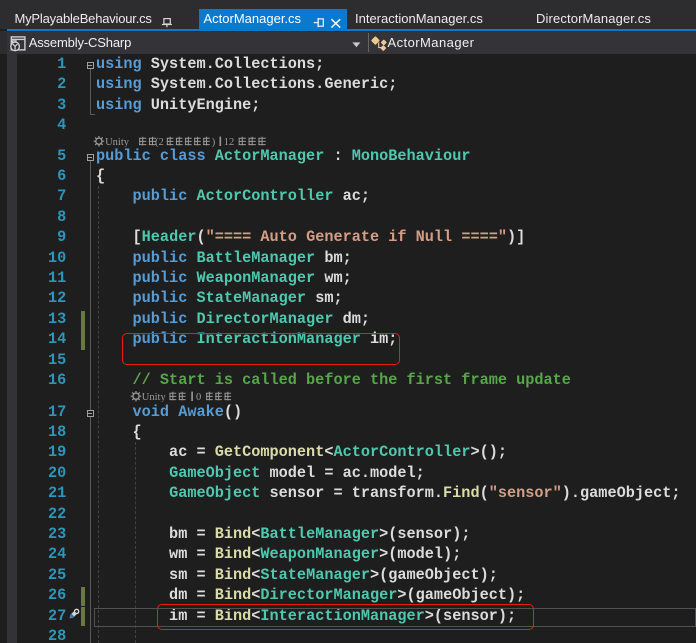  What do you see at coordinates (229, 141) in the screenshot?
I see `svg-text: 12` at bounding box center [229, 141].